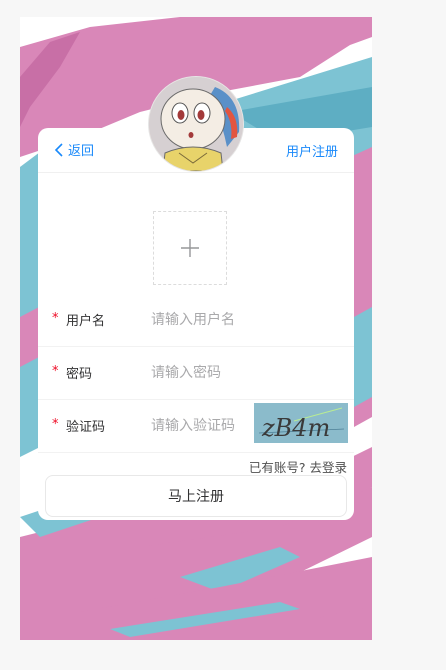 The height and width of the screenshot is (670, 446). Describe the element at coordinates (201, 320) in the screenshot. I see `username-input` at that location.